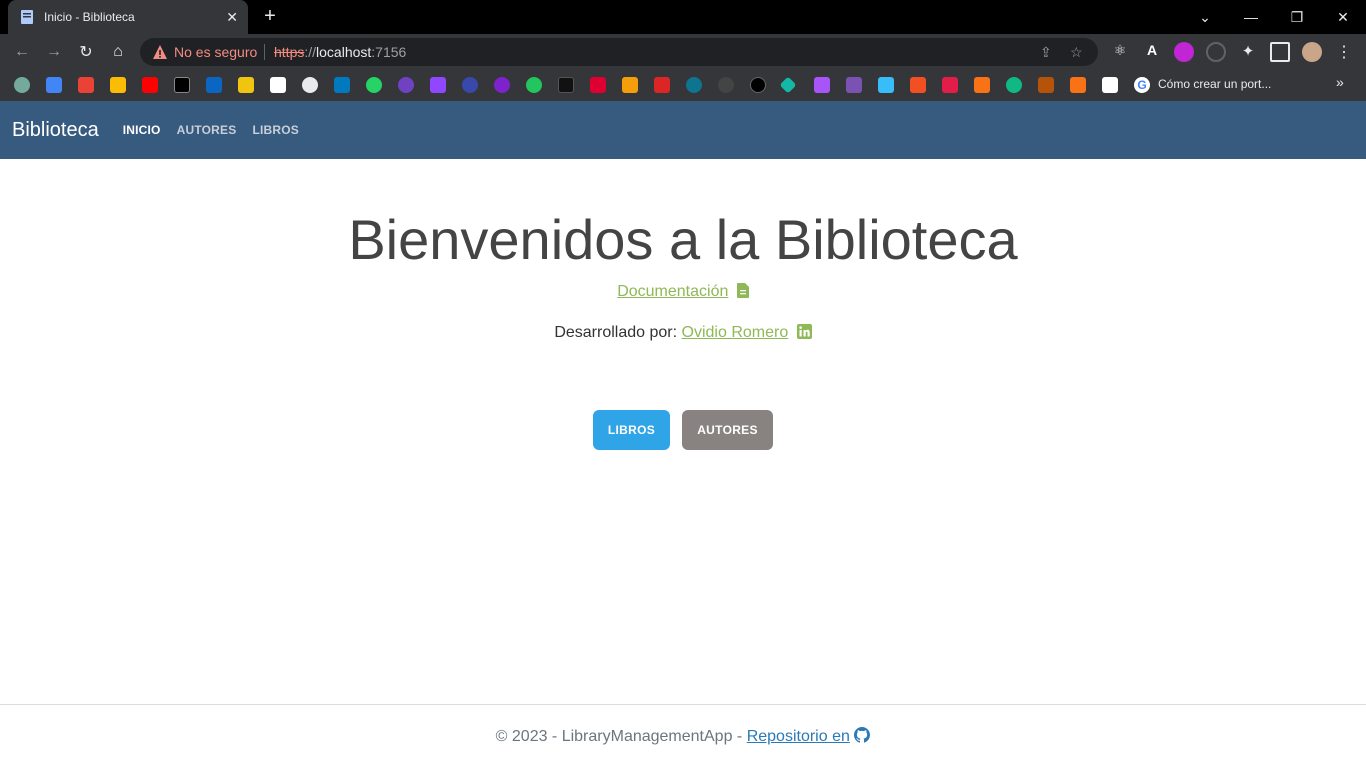 The height and width of the screenshot is (768, 1366). What do you see at coordinates (694, 85) in the screenshot?
I see `react-icon` at bounding box center [694, 85].